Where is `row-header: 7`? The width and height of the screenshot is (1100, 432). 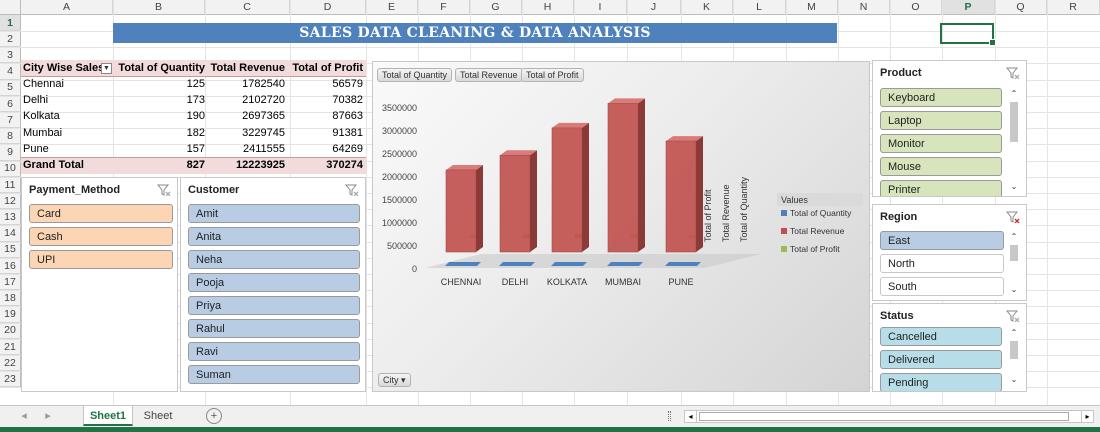 row-header: 7 is located at coordinates (10, 120).